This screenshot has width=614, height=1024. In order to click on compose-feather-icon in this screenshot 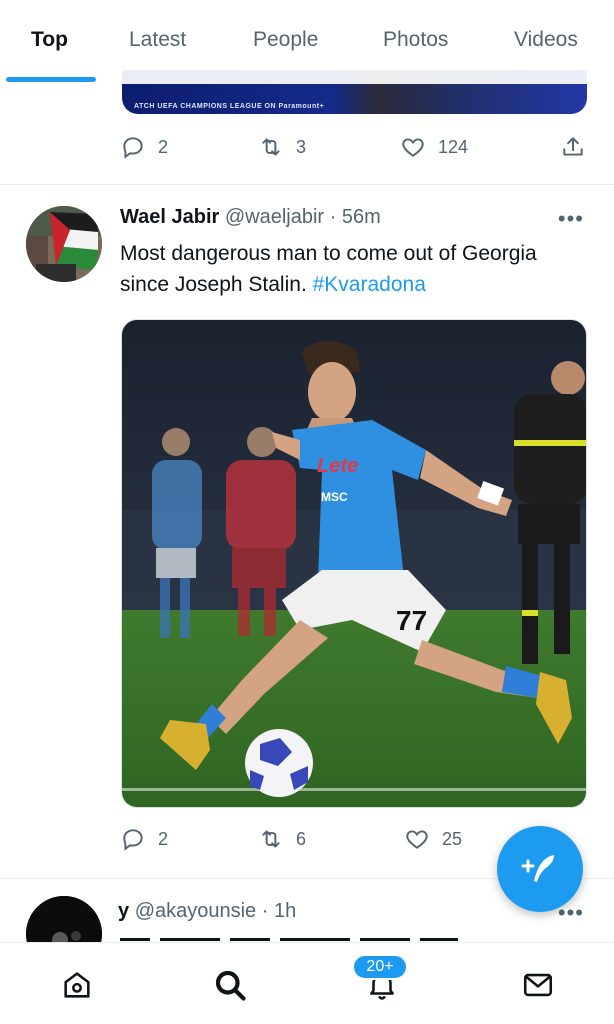, I will do `click(537, 868)`.